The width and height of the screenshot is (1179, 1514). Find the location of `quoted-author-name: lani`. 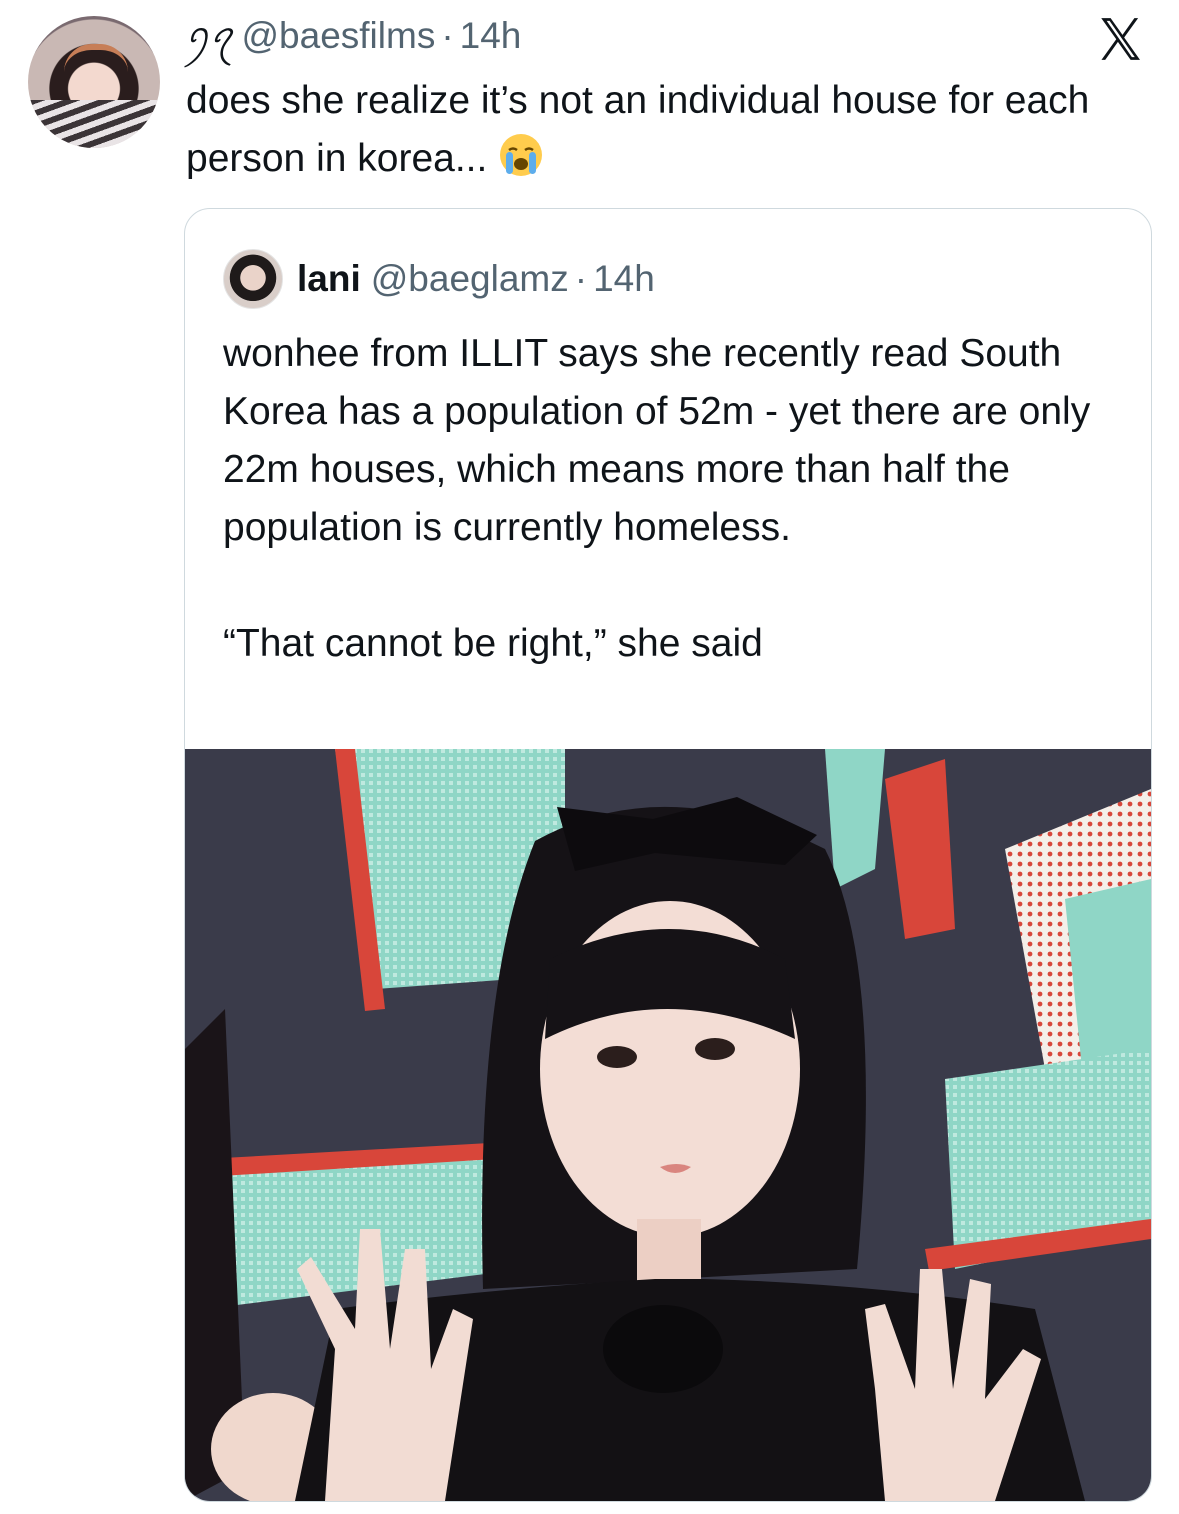

quoted-author-name: lani is located at coordinates (329, 279).